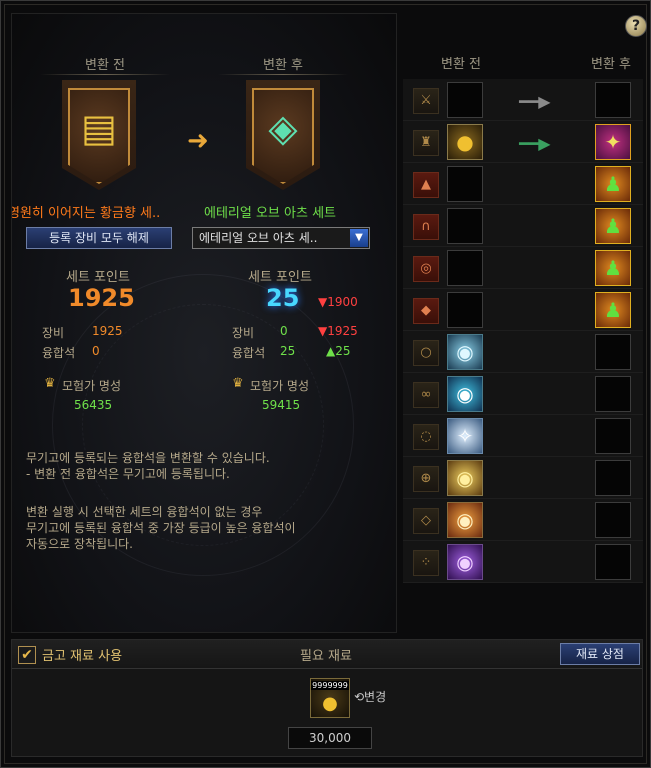 The image size is (651, 768). What do you see at coordinates (426, 353) in the screenshot?
I see `ring1-slot-icon: ○` at bounding box center [426, 353].